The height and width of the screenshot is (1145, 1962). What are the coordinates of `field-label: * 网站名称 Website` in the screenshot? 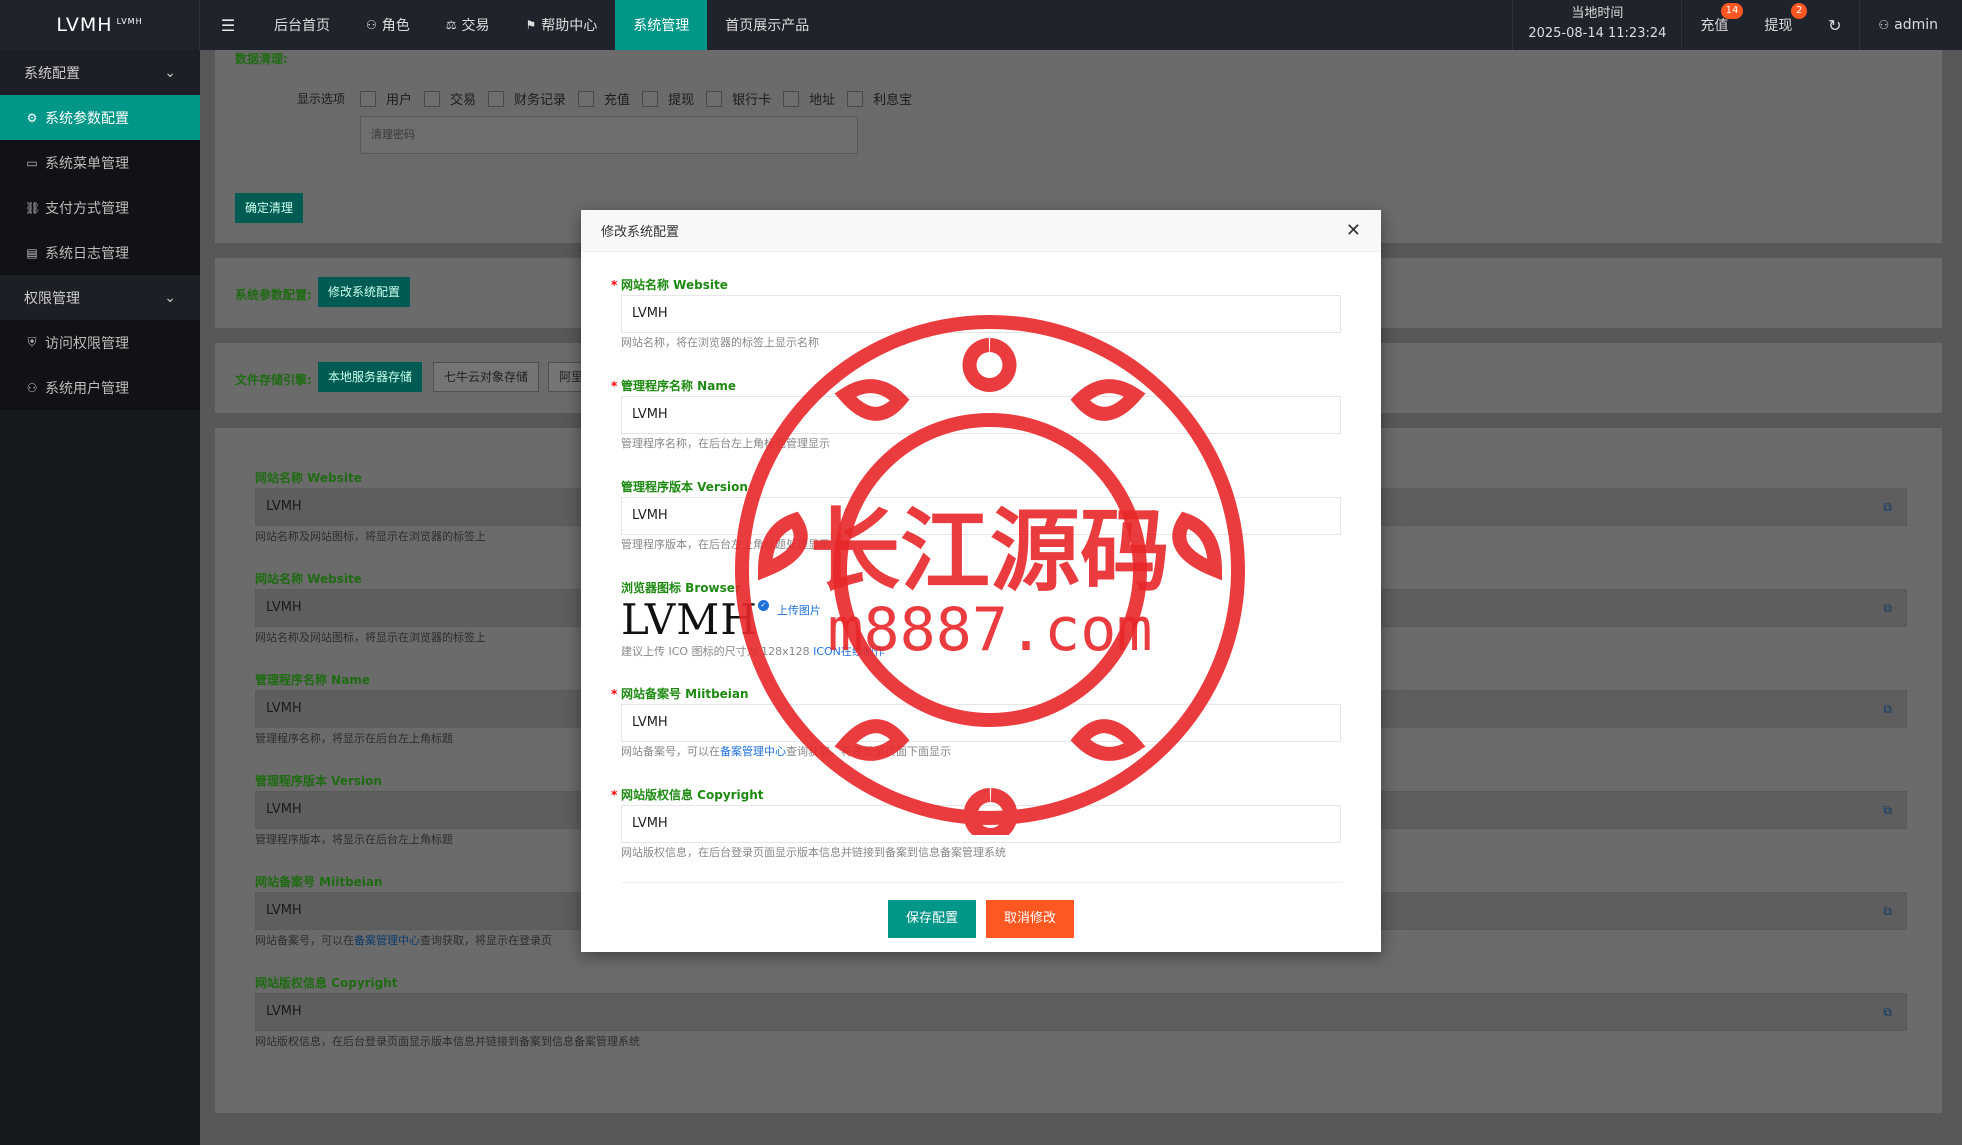 It's located at (976, 285).